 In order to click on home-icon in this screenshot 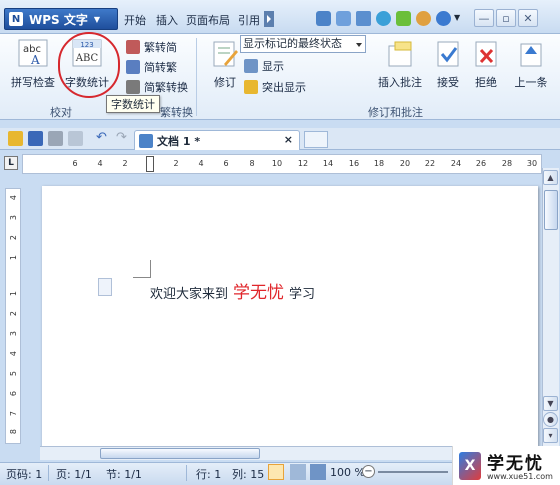, I will do `click(363, 18)`.